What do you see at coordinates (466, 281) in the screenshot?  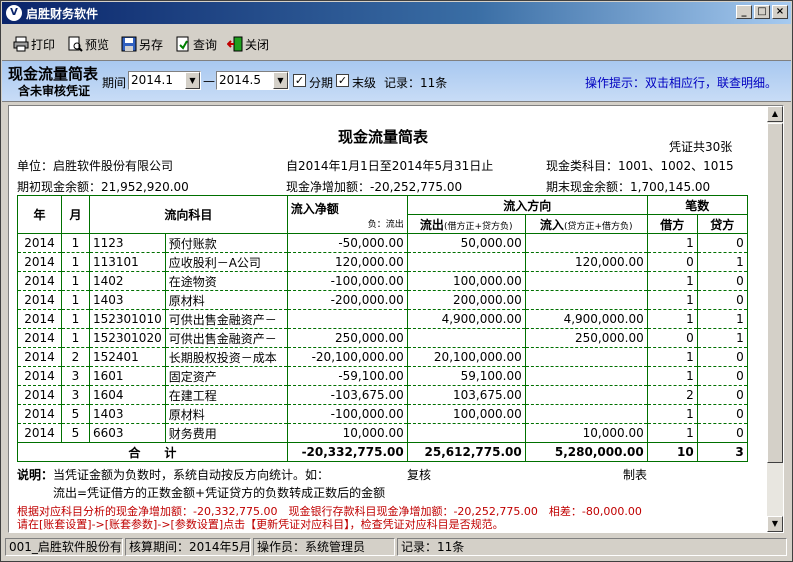 I see `cell-outflow: 100,000.00` at bounding box center [466, 281].